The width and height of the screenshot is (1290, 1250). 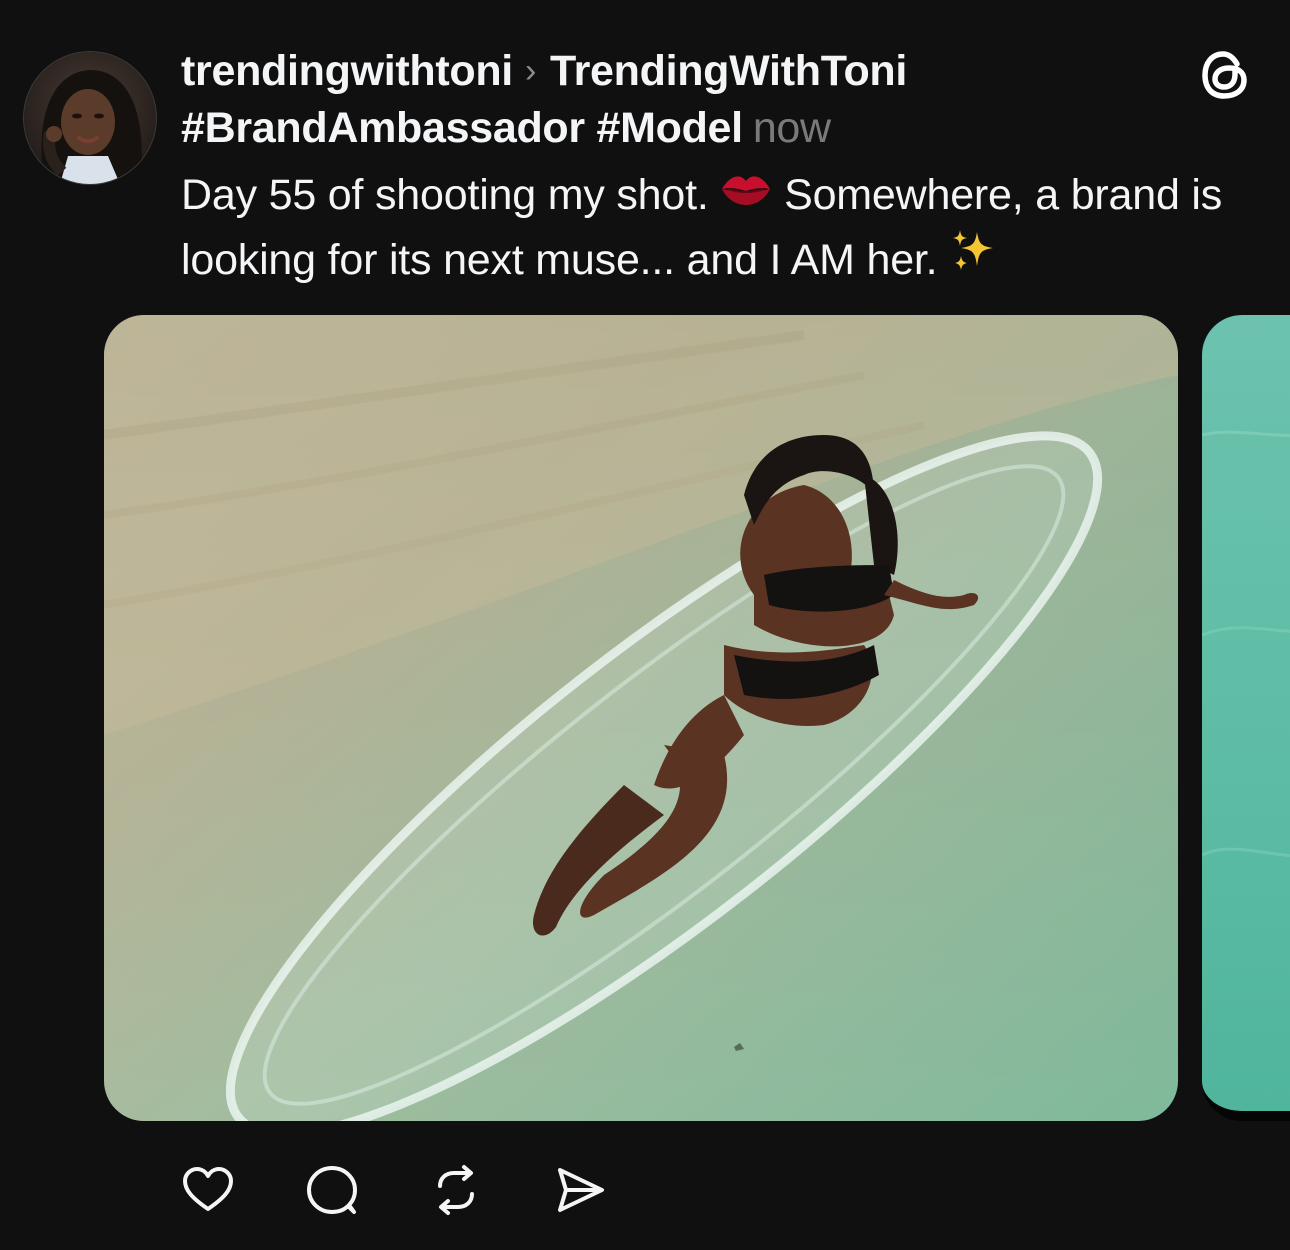 I want to click on next-photo-preview, so click(x=1246, y=718).